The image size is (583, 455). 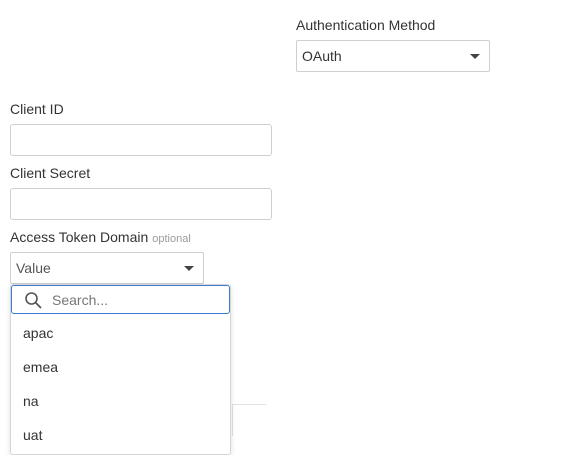 I want to click on search-icon, so click(x=33, y=300).